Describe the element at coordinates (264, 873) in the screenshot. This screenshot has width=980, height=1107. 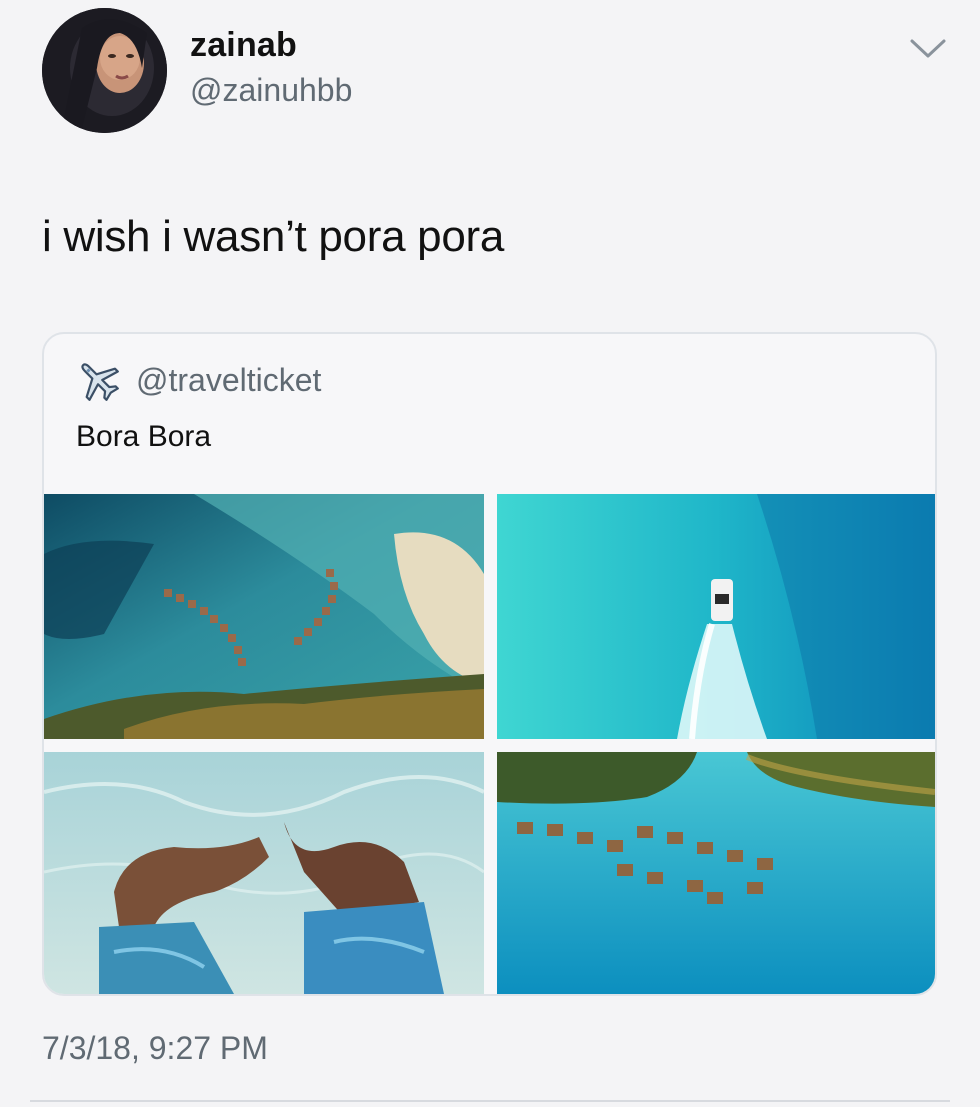
I see `photo-legs-underwater` at that location.